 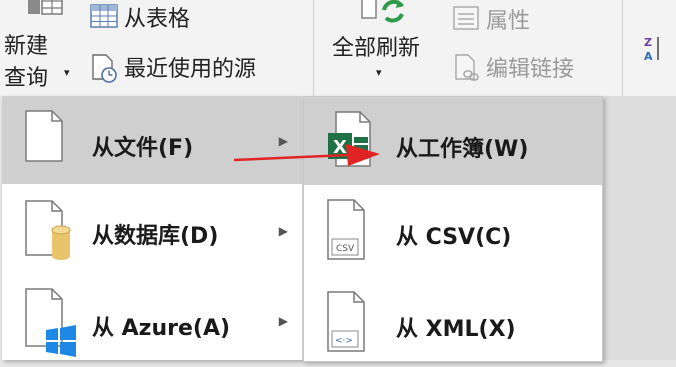 I want to click on windows-azure-icon, so click(x=50, y=322).